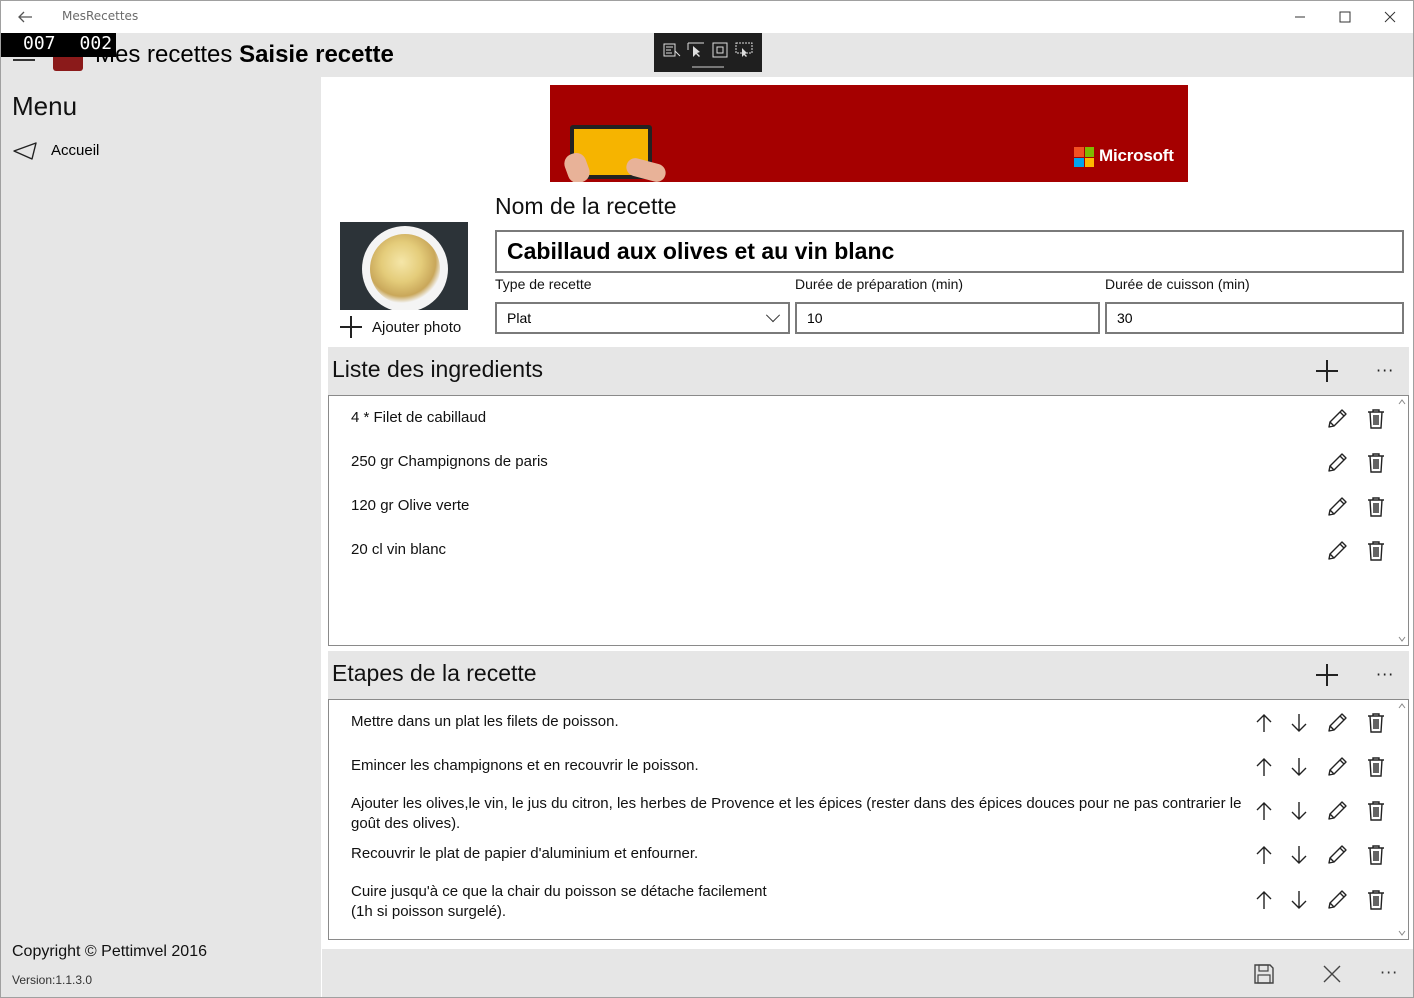 The image size is (1414, 998). I want to click on add-photo-button: Ajouter photo, so click(400, 327).